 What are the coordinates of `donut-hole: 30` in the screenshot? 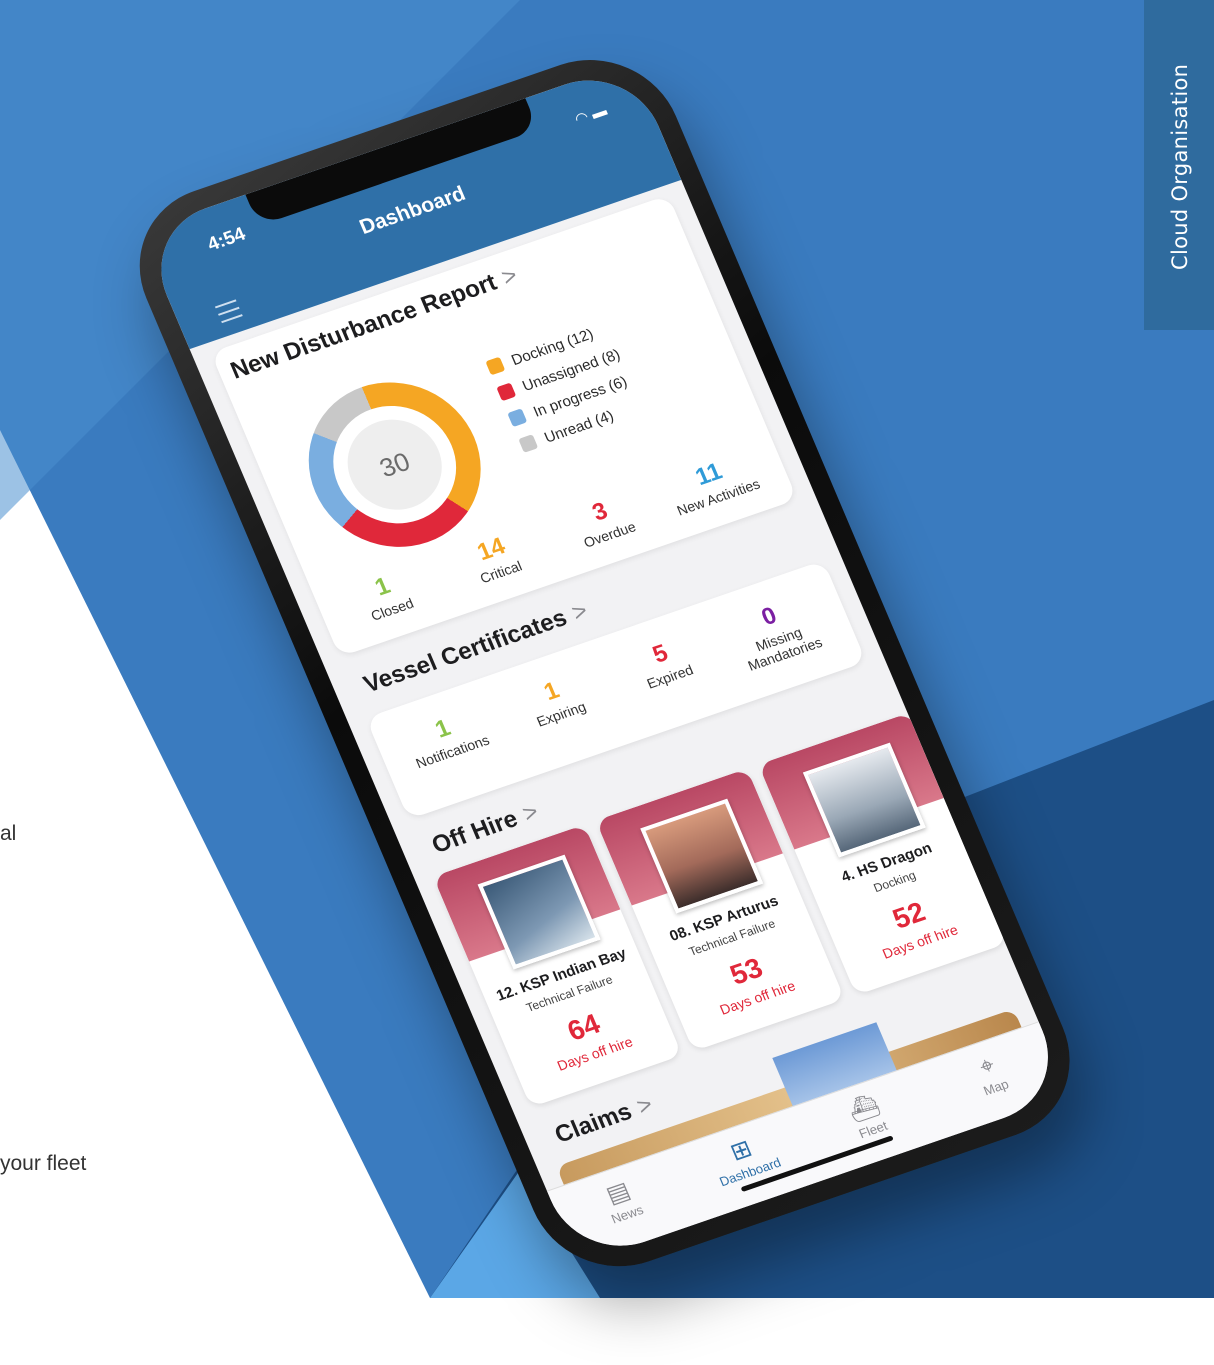 It's located at (394, 464).